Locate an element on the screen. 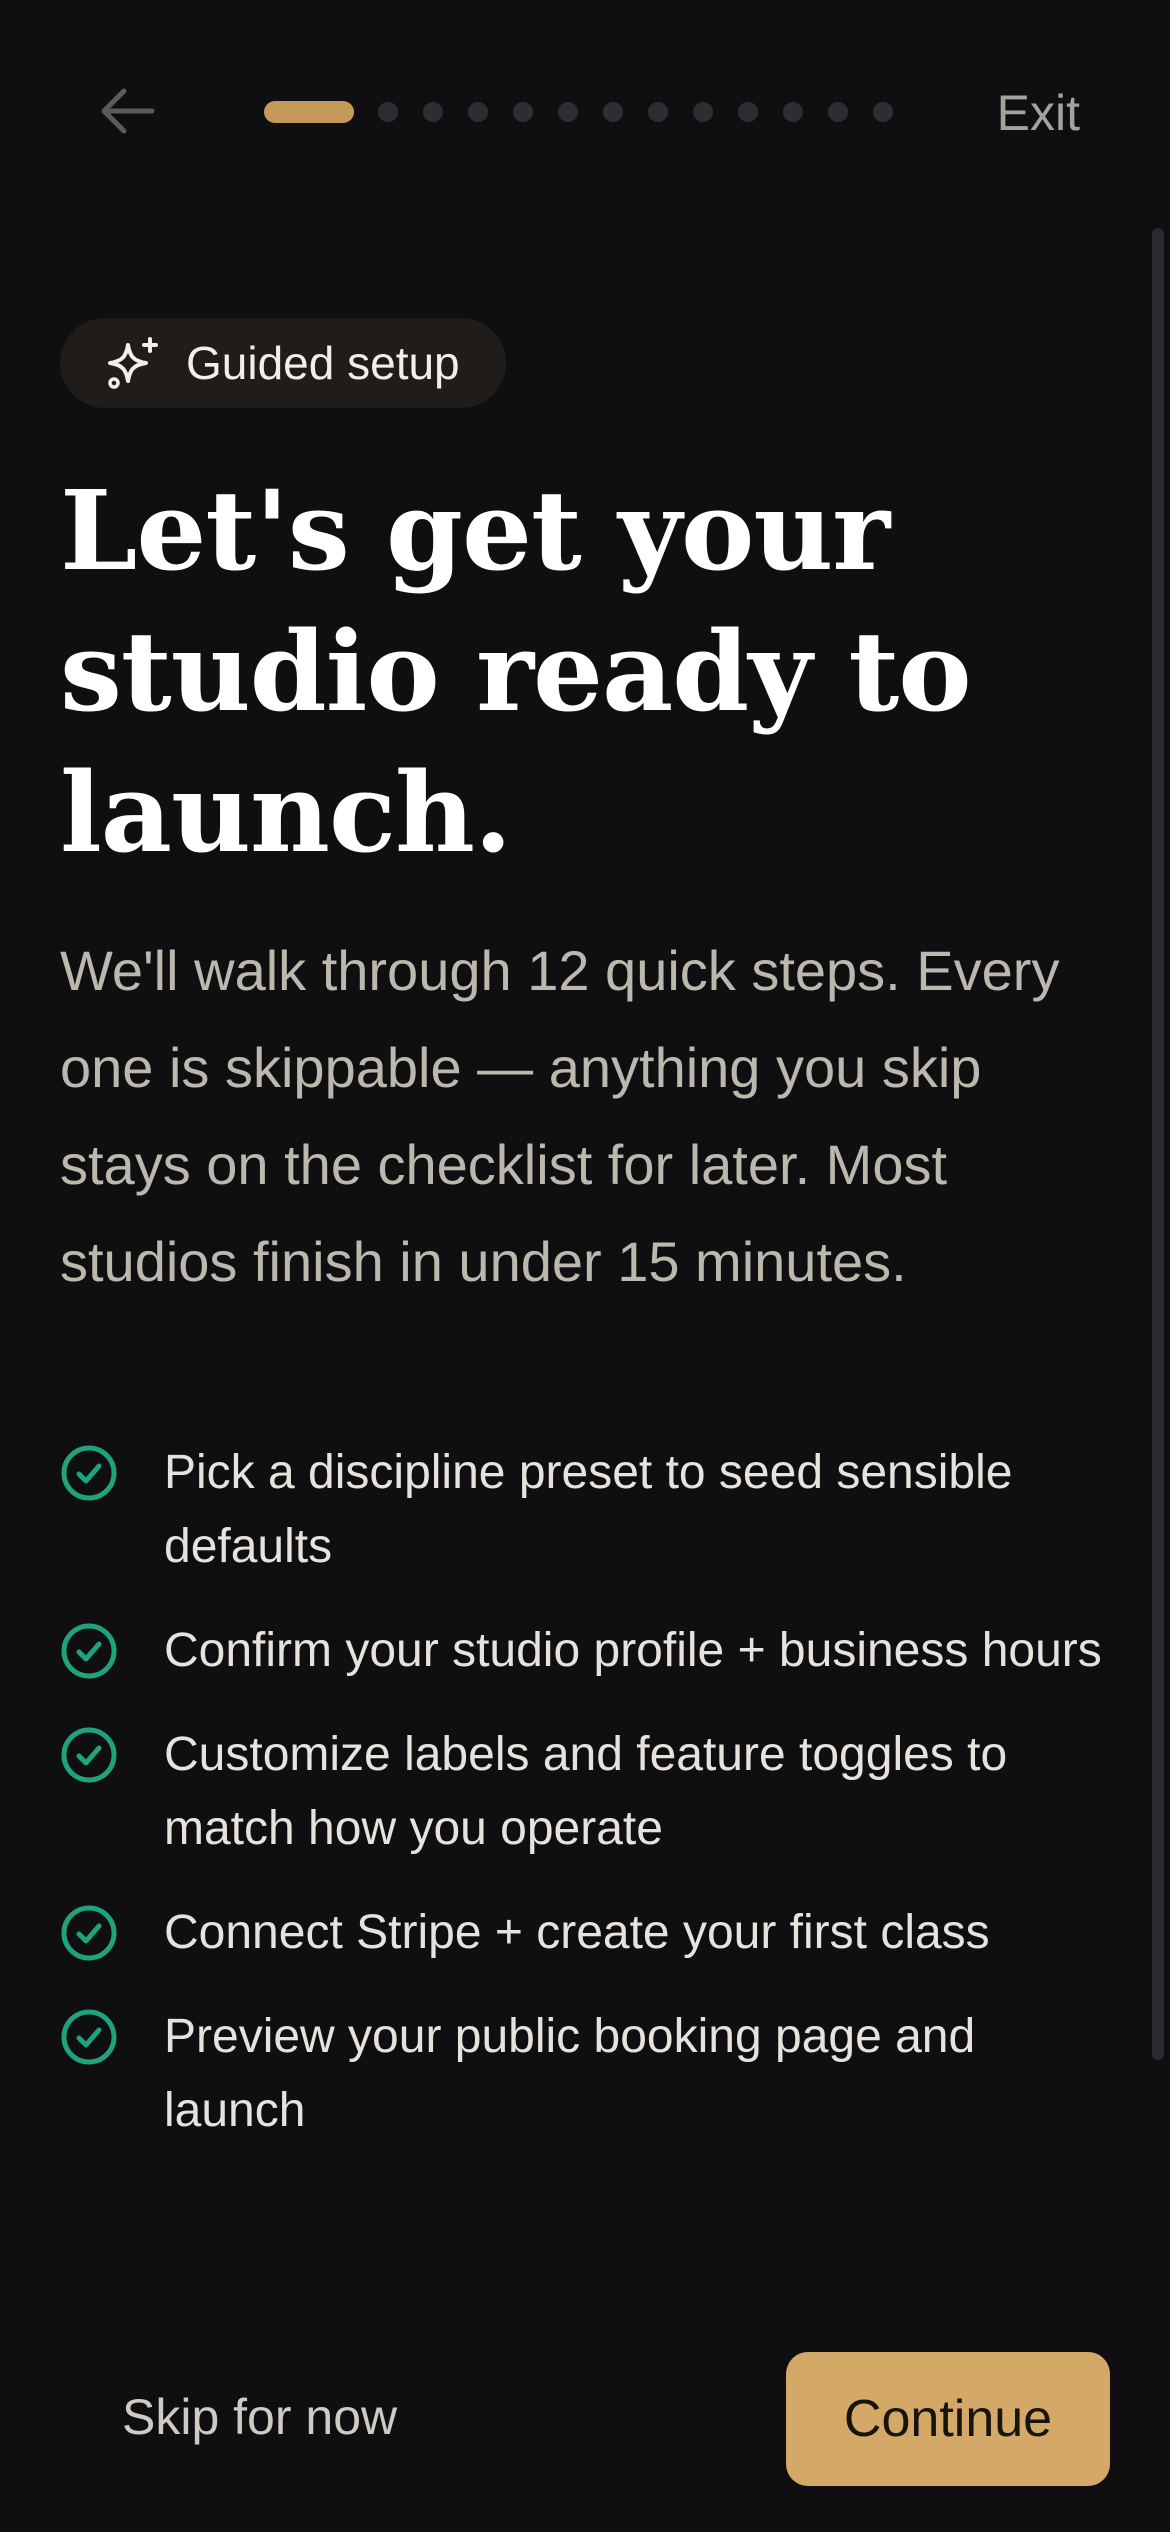 The image size is (1170, 2532). list-item: Connect Stripe + create your first class is located at coordinates (585, 1933).